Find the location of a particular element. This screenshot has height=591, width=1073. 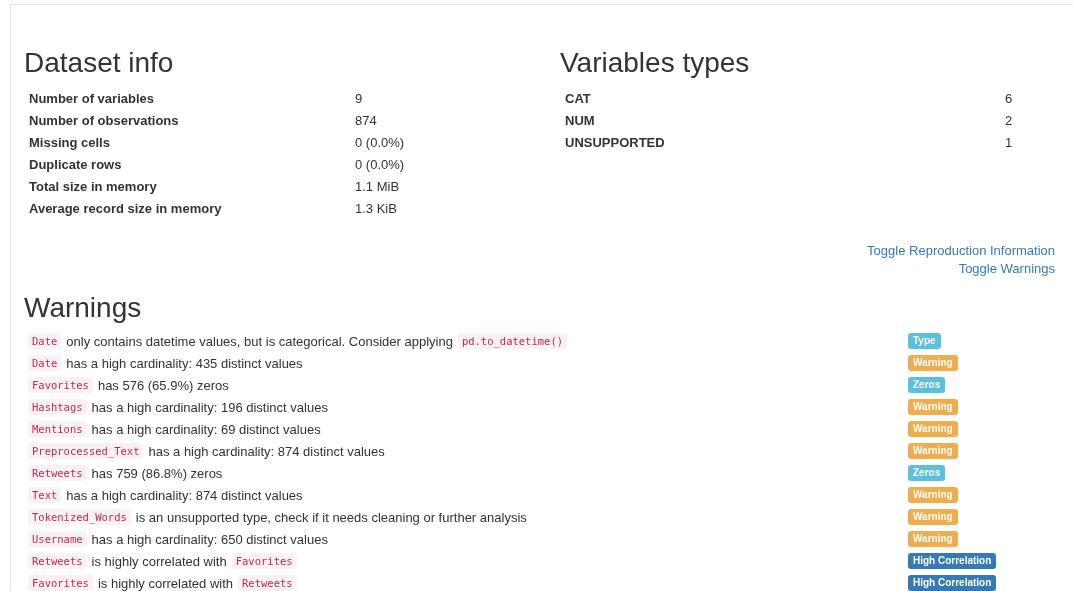

warning-badge: Type is located at coordinates (924, 341).